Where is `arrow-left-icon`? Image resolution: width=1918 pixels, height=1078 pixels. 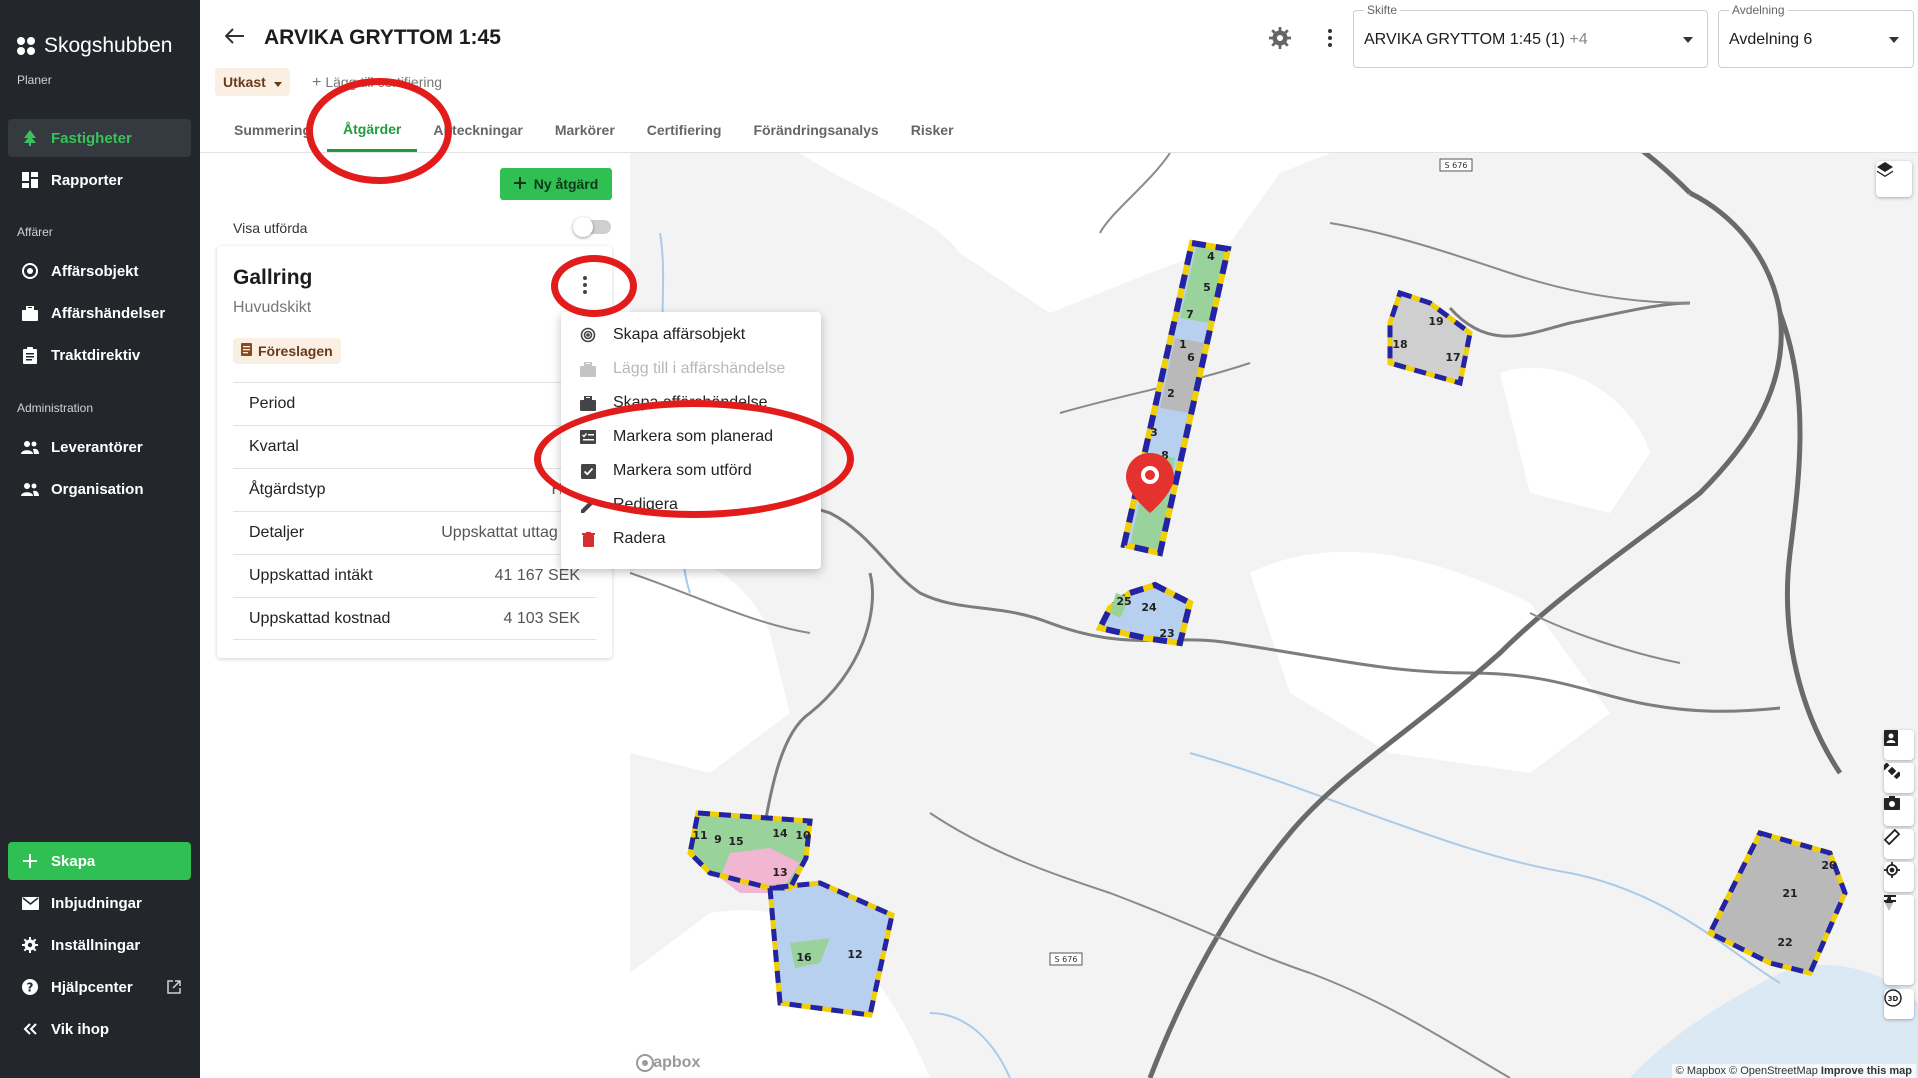 arrow-left-icon is located at coordinates (234, 38).